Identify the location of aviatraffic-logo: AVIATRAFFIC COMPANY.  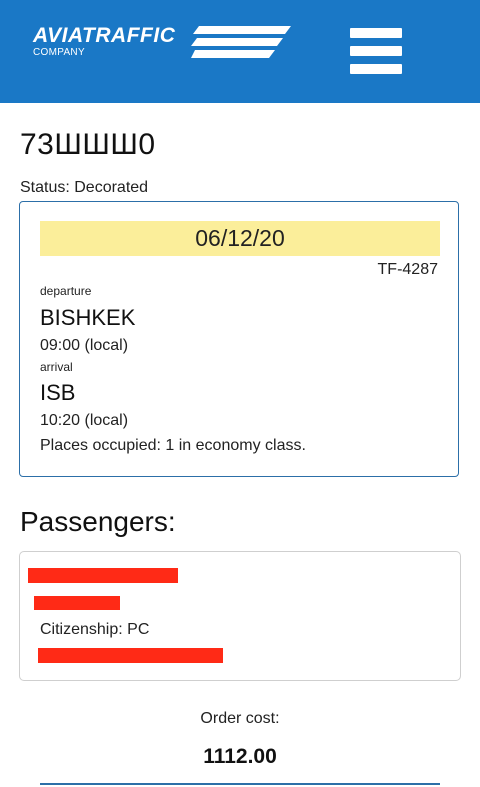
(163, 44).